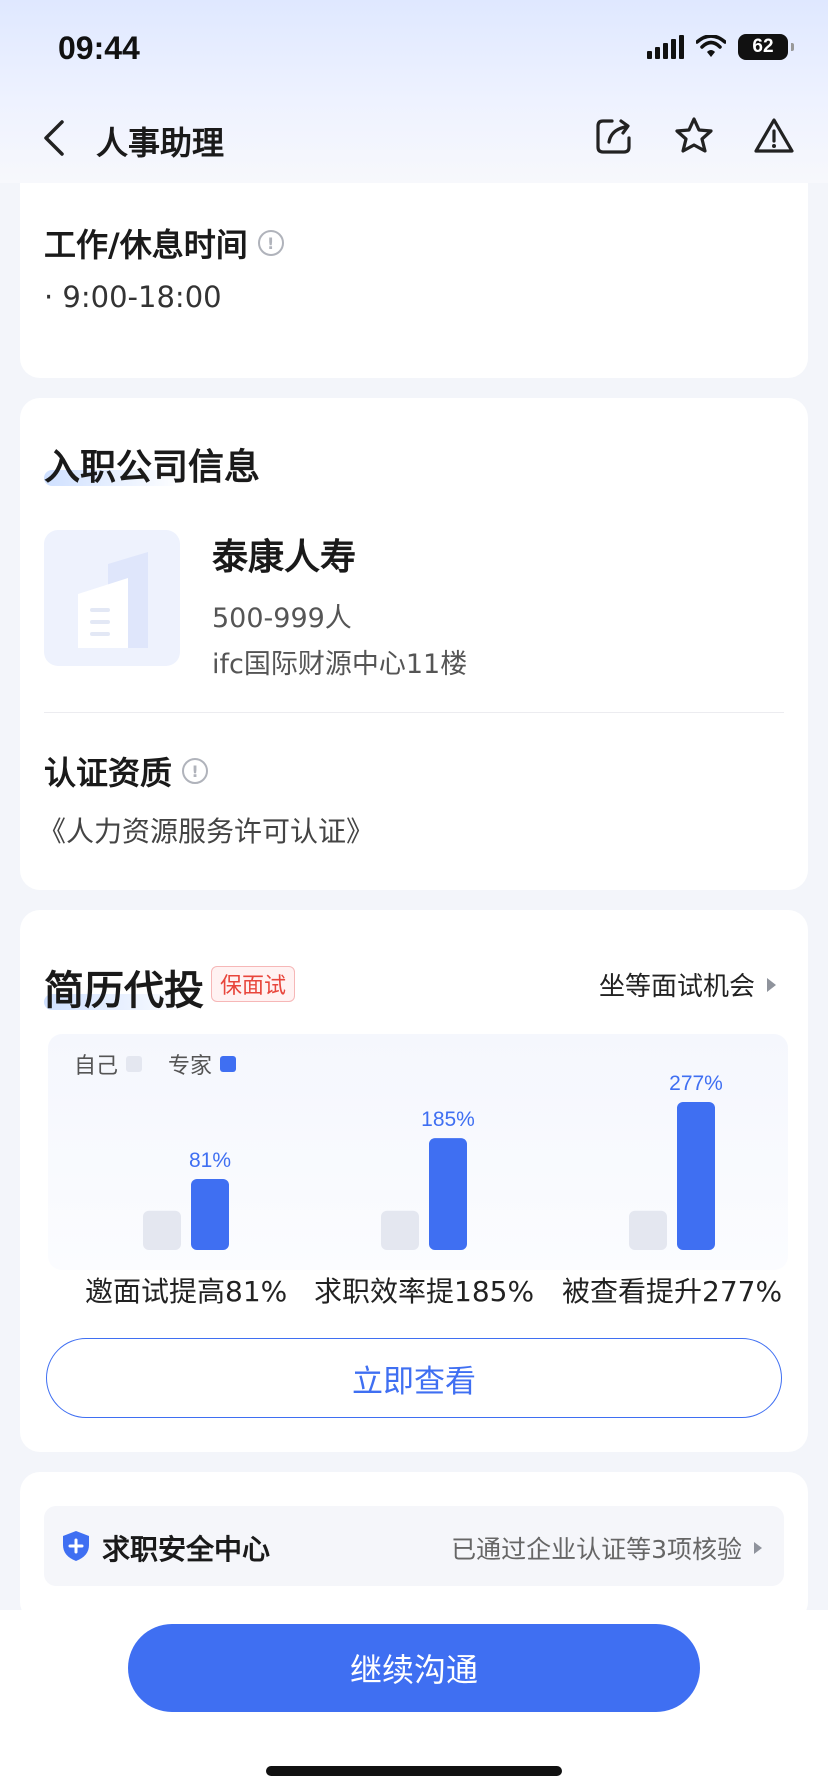 The width and height of the screenshot is (828, 1792). Describe the element at coordinates (596, 1549) in the screenshot. I see `safety-status-text: 已通过企业认证等3项核验` at that location.